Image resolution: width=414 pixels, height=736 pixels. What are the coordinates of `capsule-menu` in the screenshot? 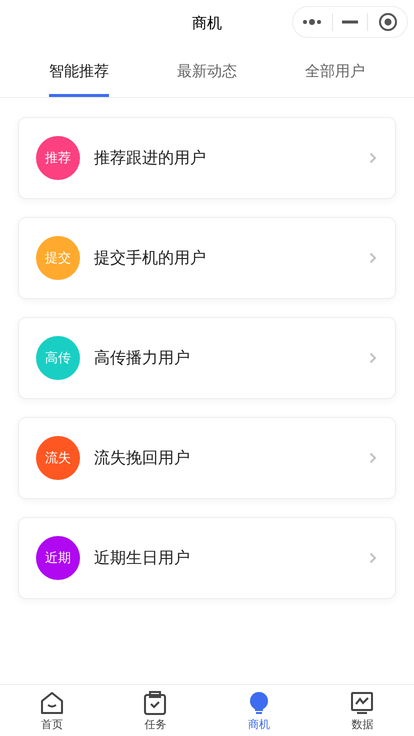 It's located at (350, 22).